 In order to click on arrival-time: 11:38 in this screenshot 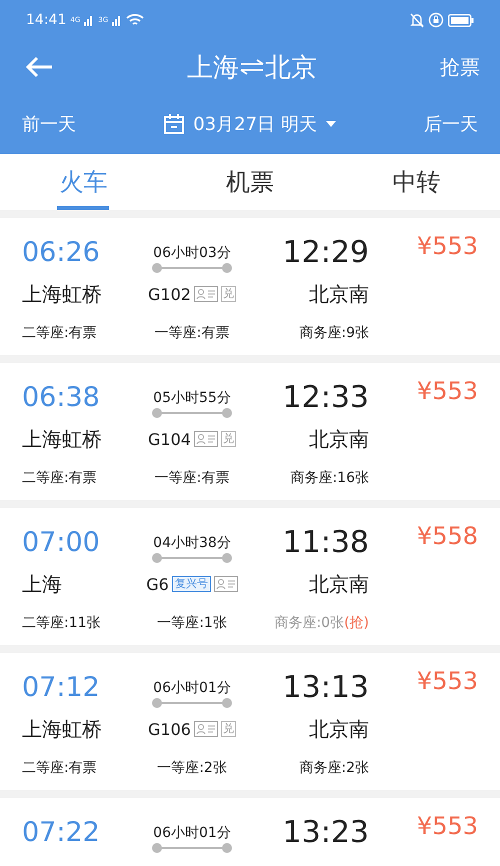, I will do `click(325, 542)`.